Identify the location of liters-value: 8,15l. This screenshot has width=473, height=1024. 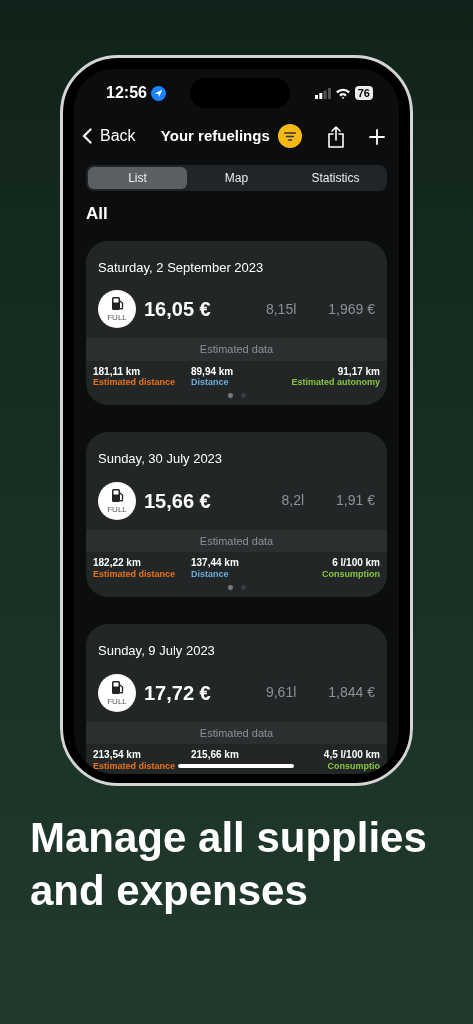
(281, 309).